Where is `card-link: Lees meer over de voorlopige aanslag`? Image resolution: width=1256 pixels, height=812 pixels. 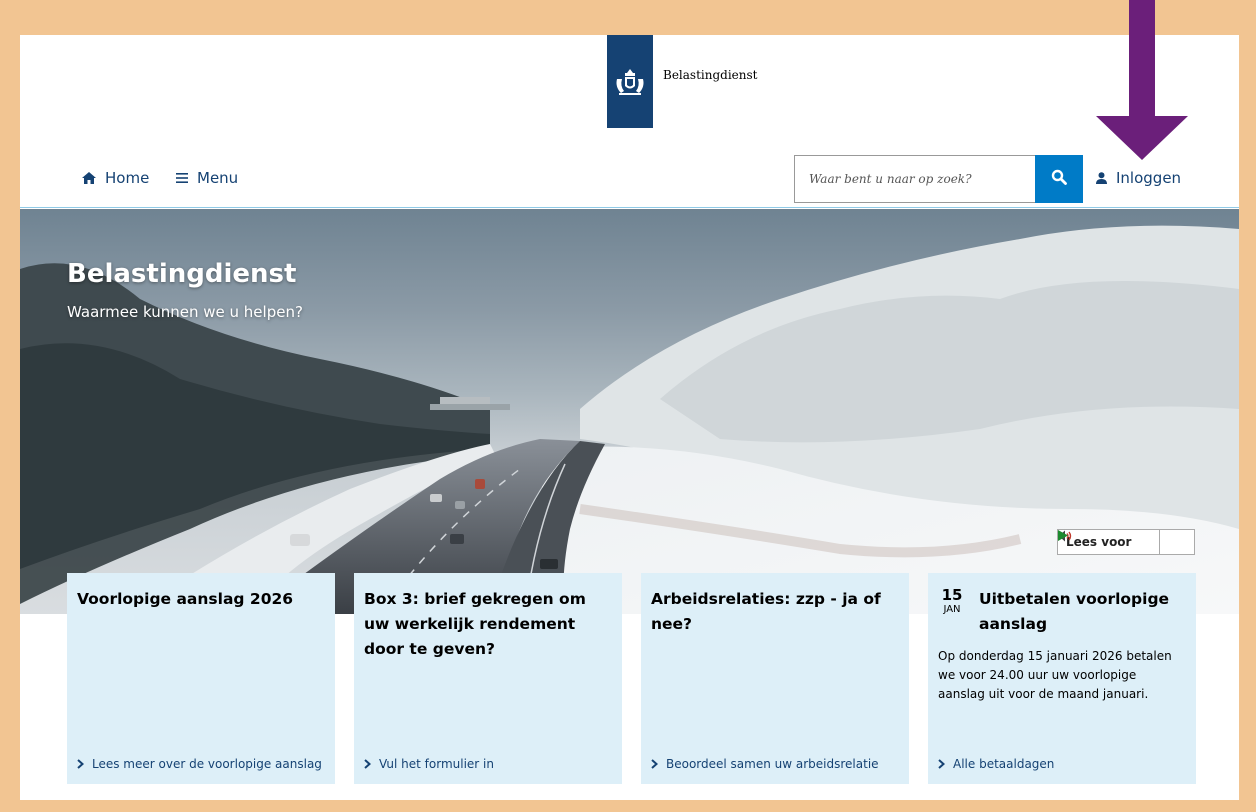 card-link: Lees meer over de voorlopige aanslag is located at coordinates (201, 764).